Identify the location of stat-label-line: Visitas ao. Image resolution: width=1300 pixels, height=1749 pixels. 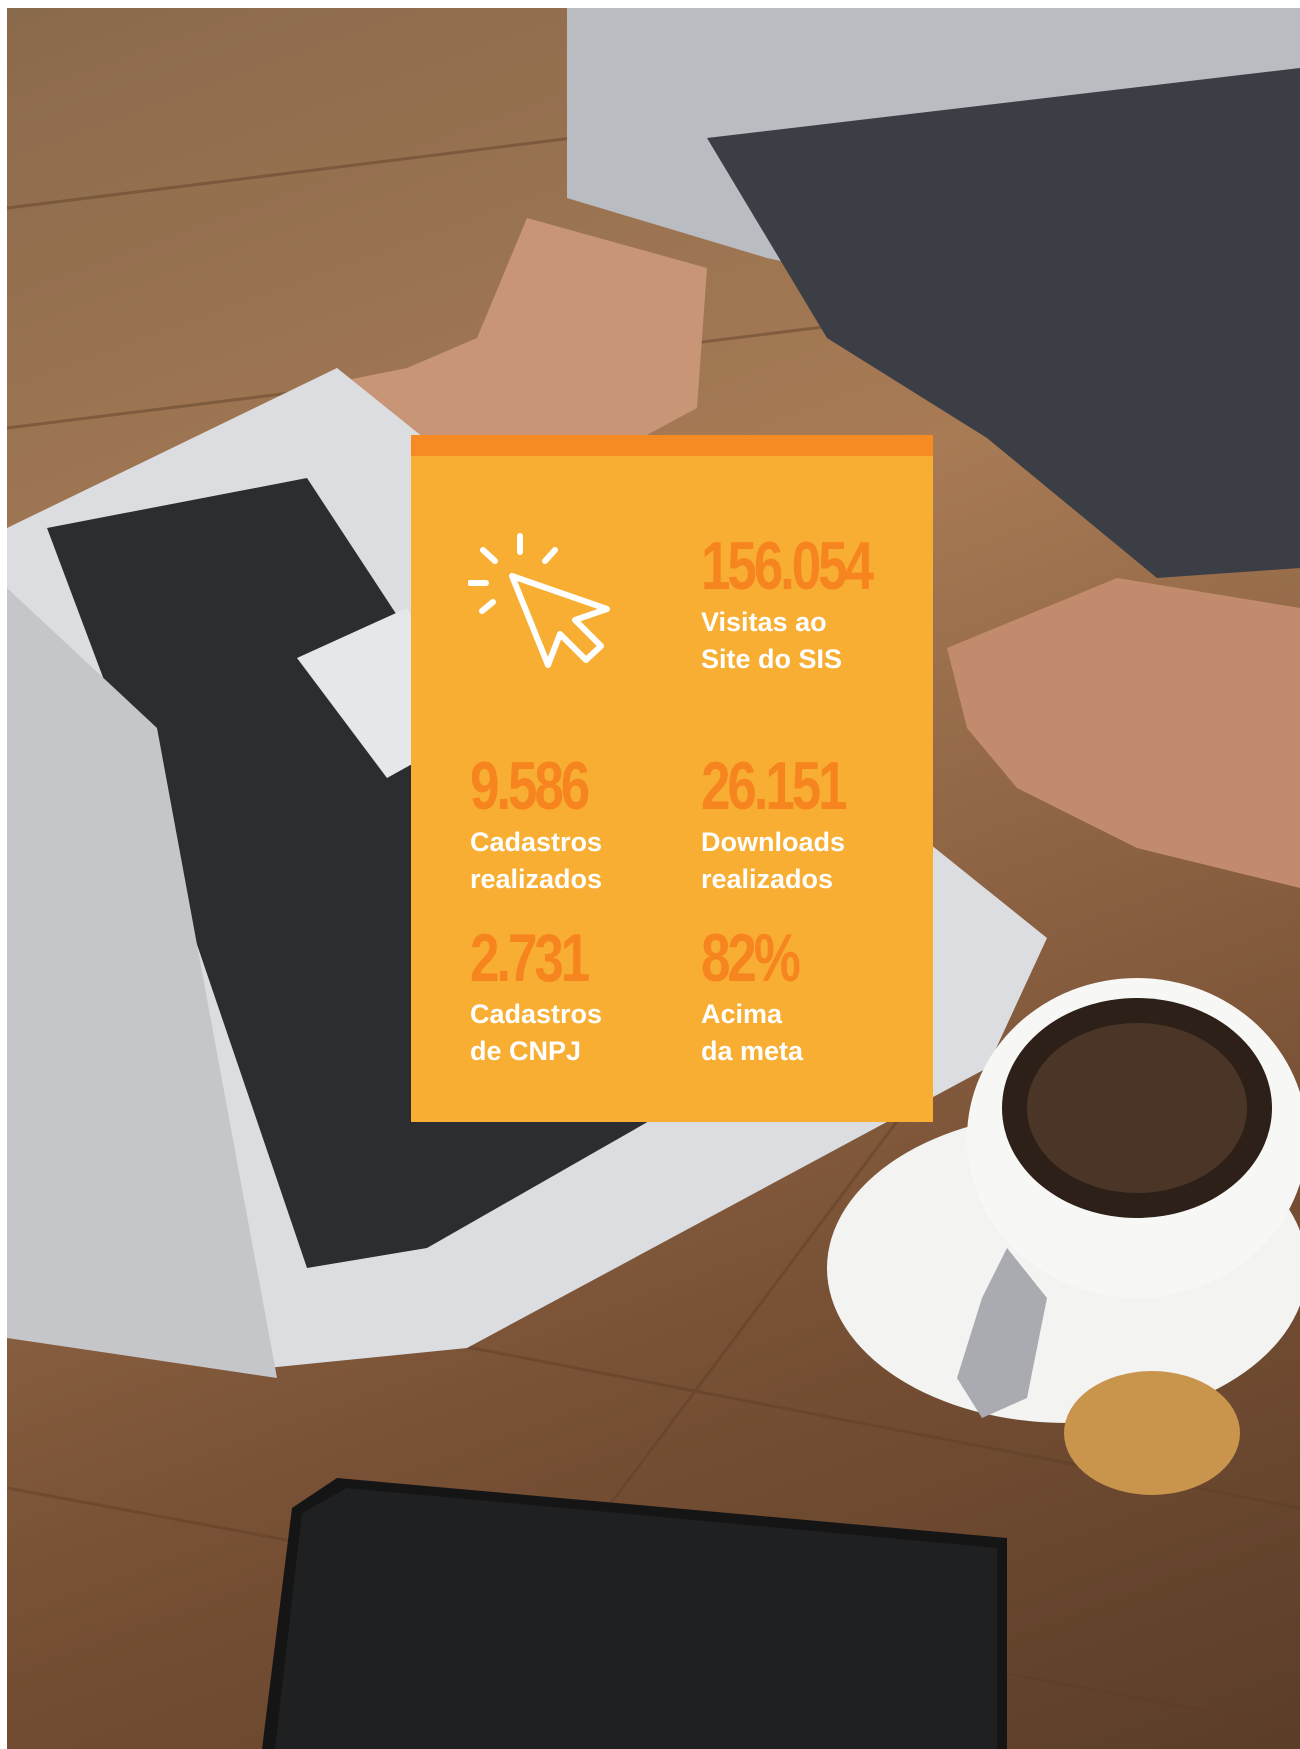
(764, 622).